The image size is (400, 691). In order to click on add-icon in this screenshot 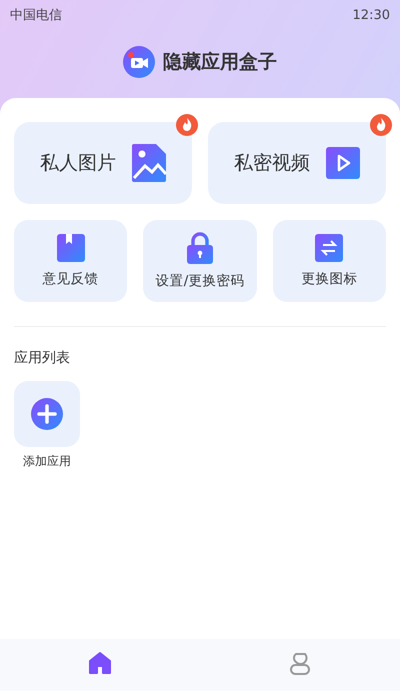, I will do `click(47, 414)`.